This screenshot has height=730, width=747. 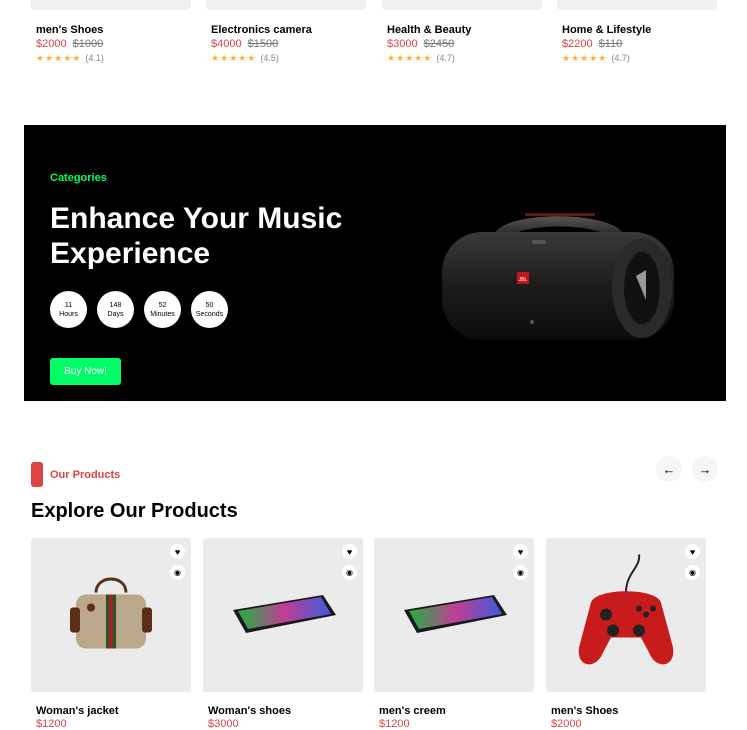 What do you see at coordinates (111, 31) in the screenshot?
I see `product-card: men's Shoes $2000 $1000 ★★★★★ (4.1)` at bounding box center [111, 31].